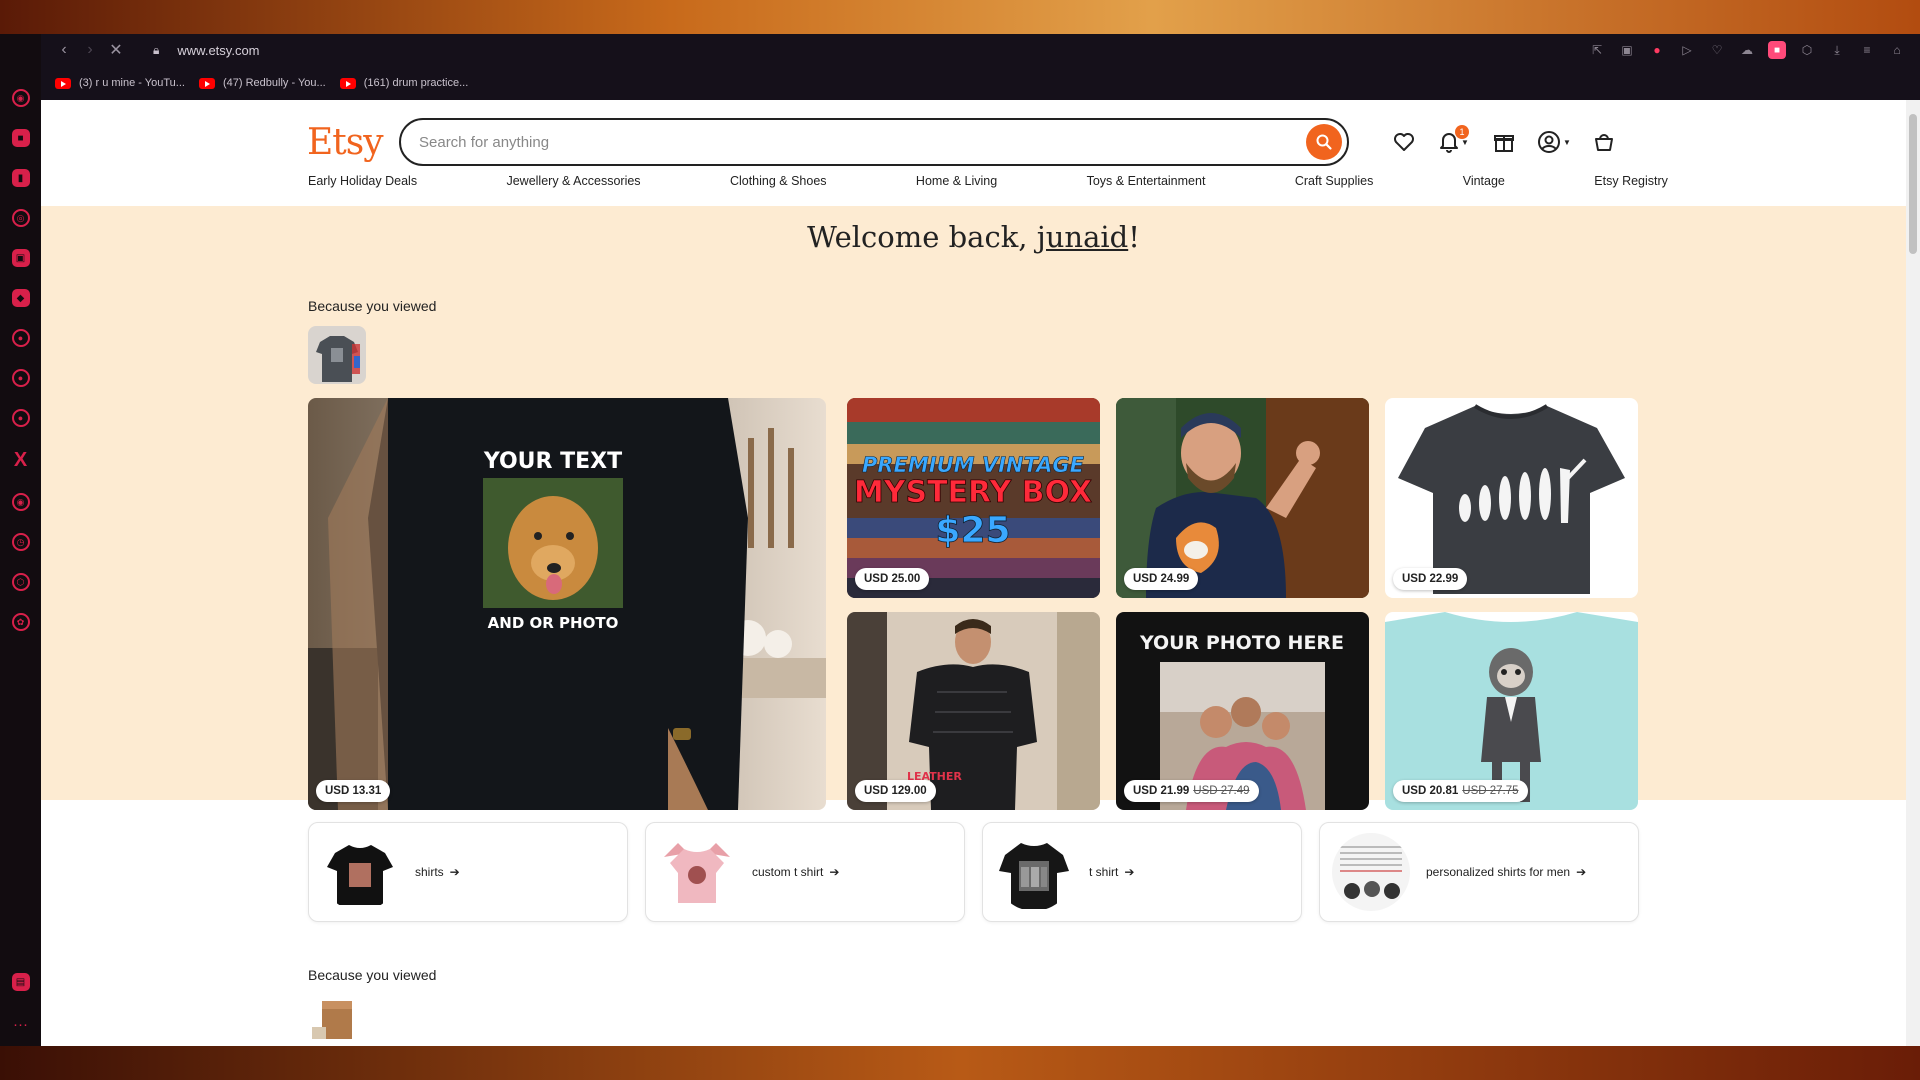 The image size is (1920, 1080). I want to click on product-image-text: MYSTERY BOX, so click(973, 492).